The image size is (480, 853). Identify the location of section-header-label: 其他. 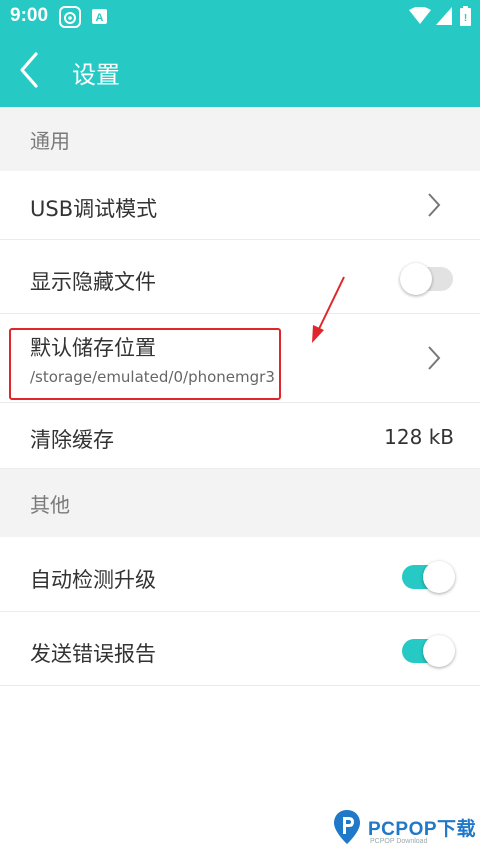
(50, 504).